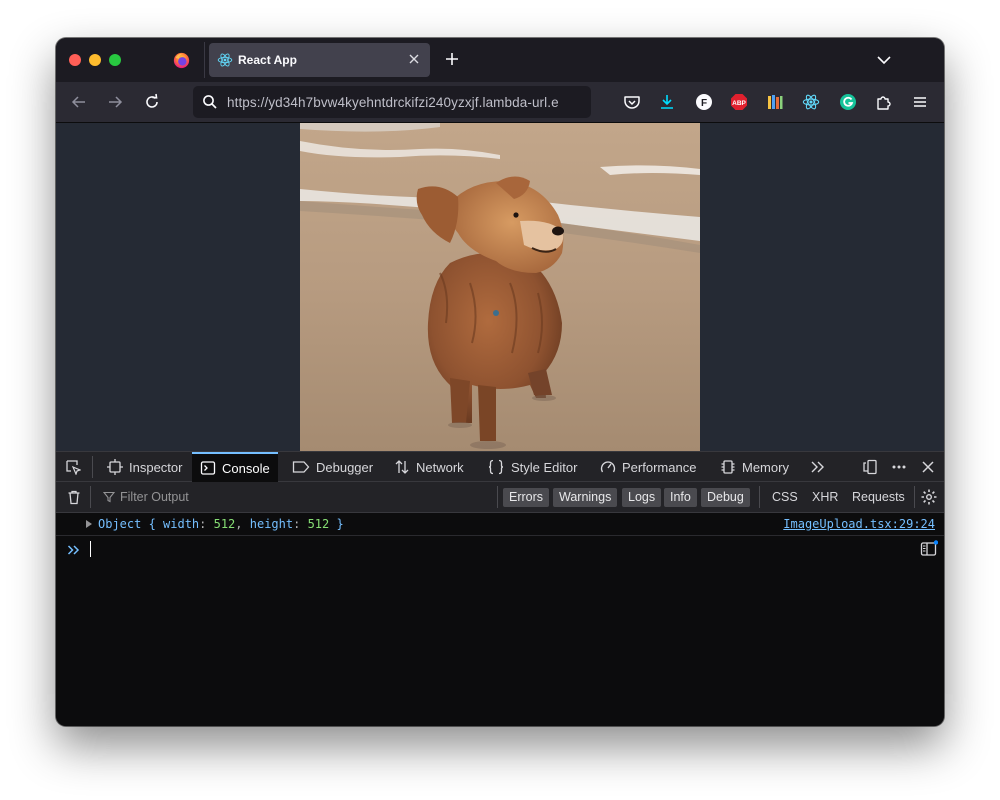 This screenshot has height=800, width=1000. What do you see at coordinates (109, 497) in the screenshot?
I see `filter-funnel-icon` at bounding box center [109, 497].